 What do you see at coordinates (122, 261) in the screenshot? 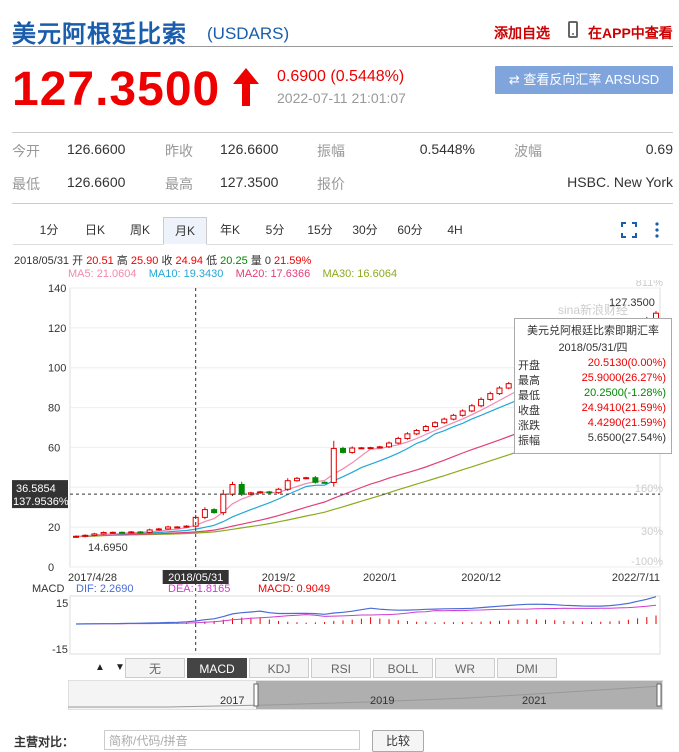
I see `info-high-label: 高` at bounding box center [122, 261].